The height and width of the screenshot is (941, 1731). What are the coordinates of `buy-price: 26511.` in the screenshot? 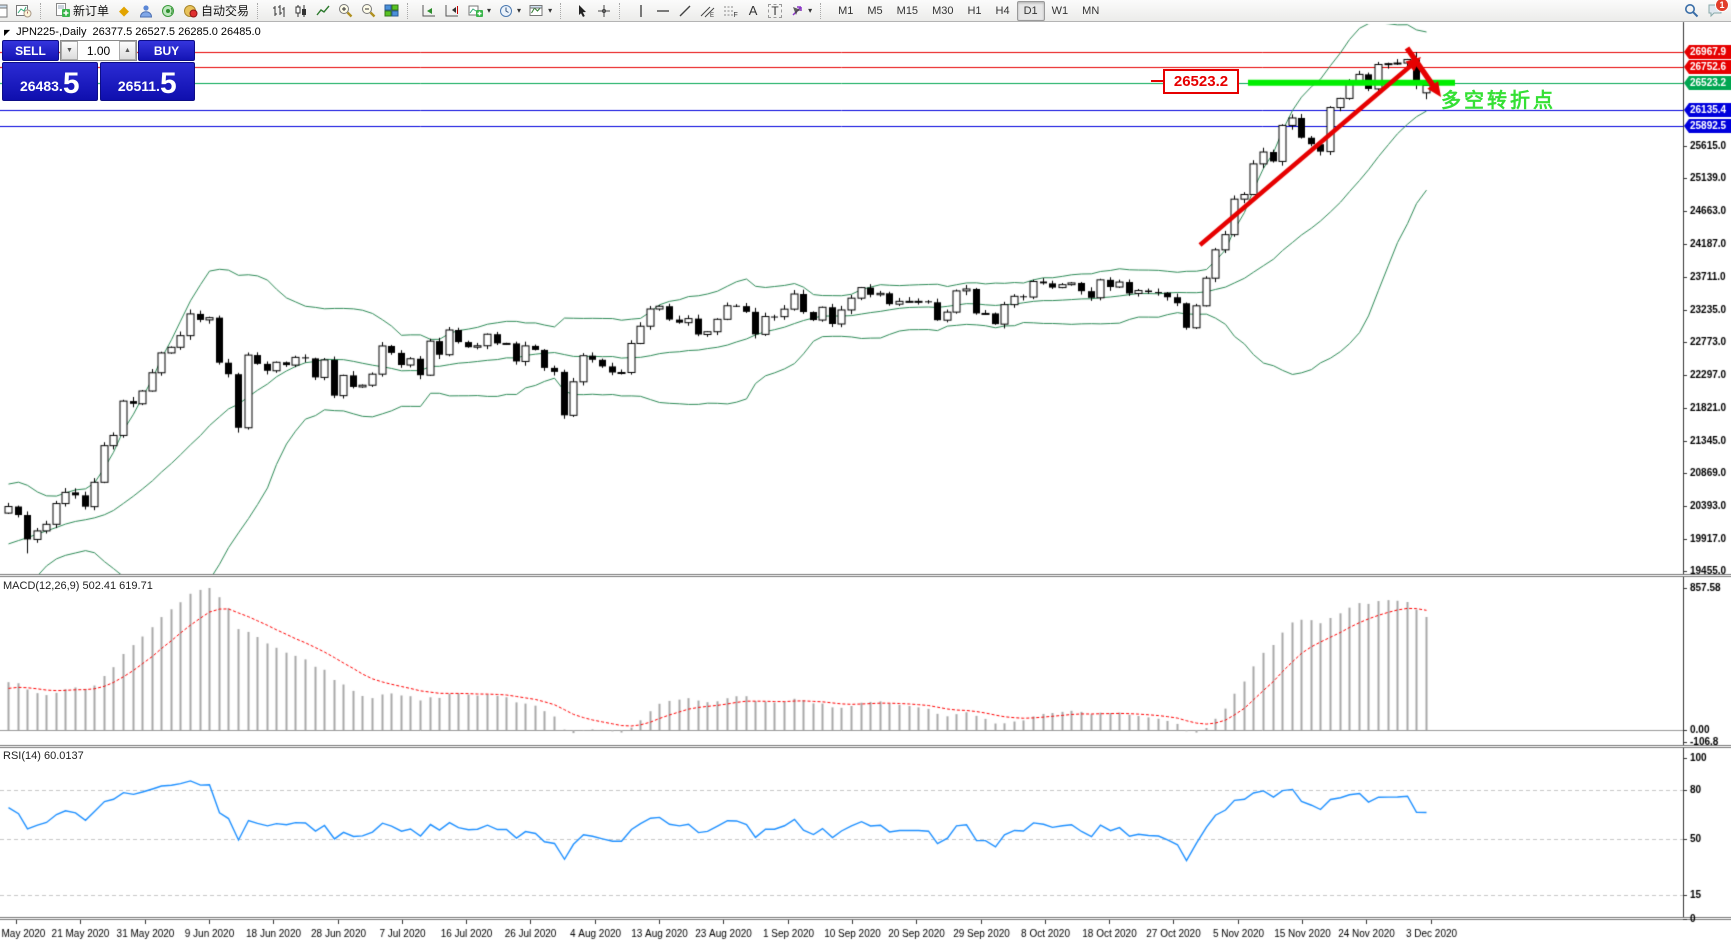 It's located at (138, 86).